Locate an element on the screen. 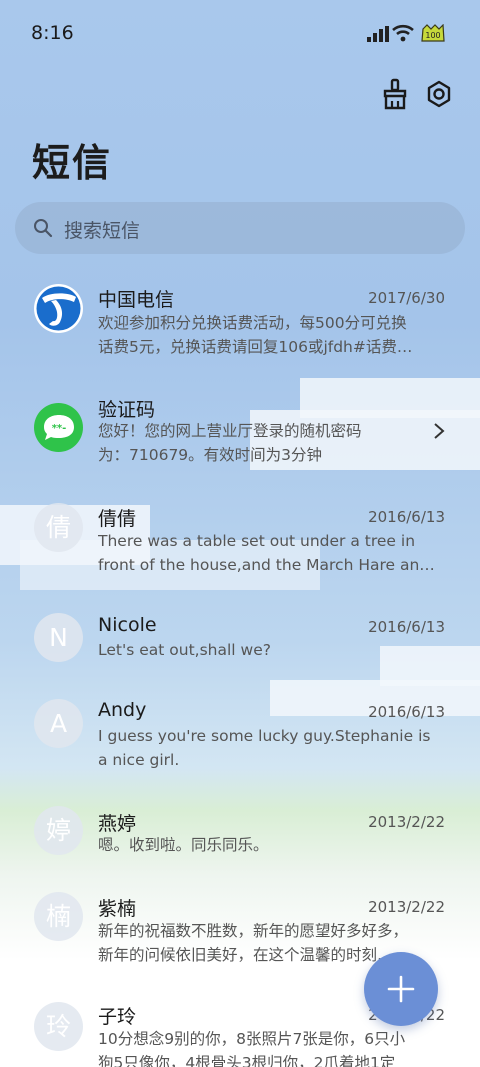  new-message-button is located at coordinates (401, 989).